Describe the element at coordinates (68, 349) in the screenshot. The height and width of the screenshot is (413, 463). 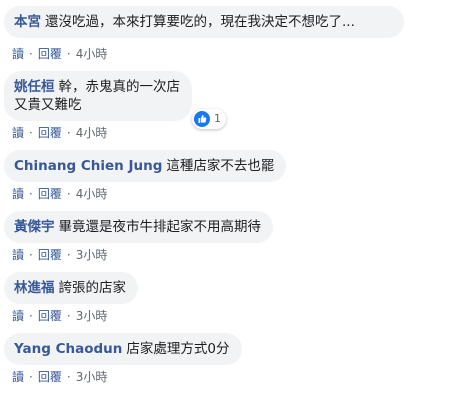
I see `comment-author: Yang Chaodun` at that location.